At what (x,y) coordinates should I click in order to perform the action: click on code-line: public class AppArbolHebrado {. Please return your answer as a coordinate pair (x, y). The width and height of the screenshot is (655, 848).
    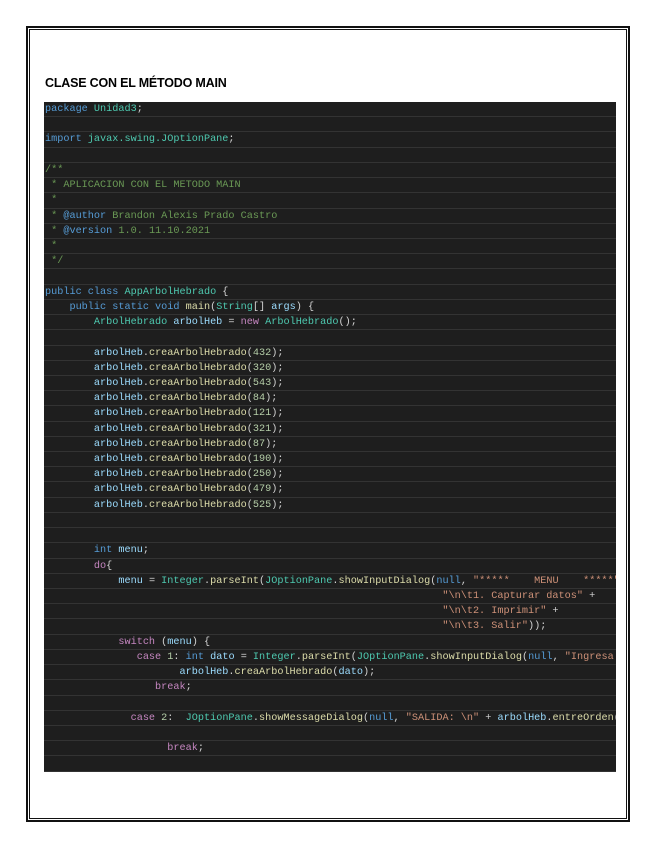
    Looking at the image, I should click on (330, 292).